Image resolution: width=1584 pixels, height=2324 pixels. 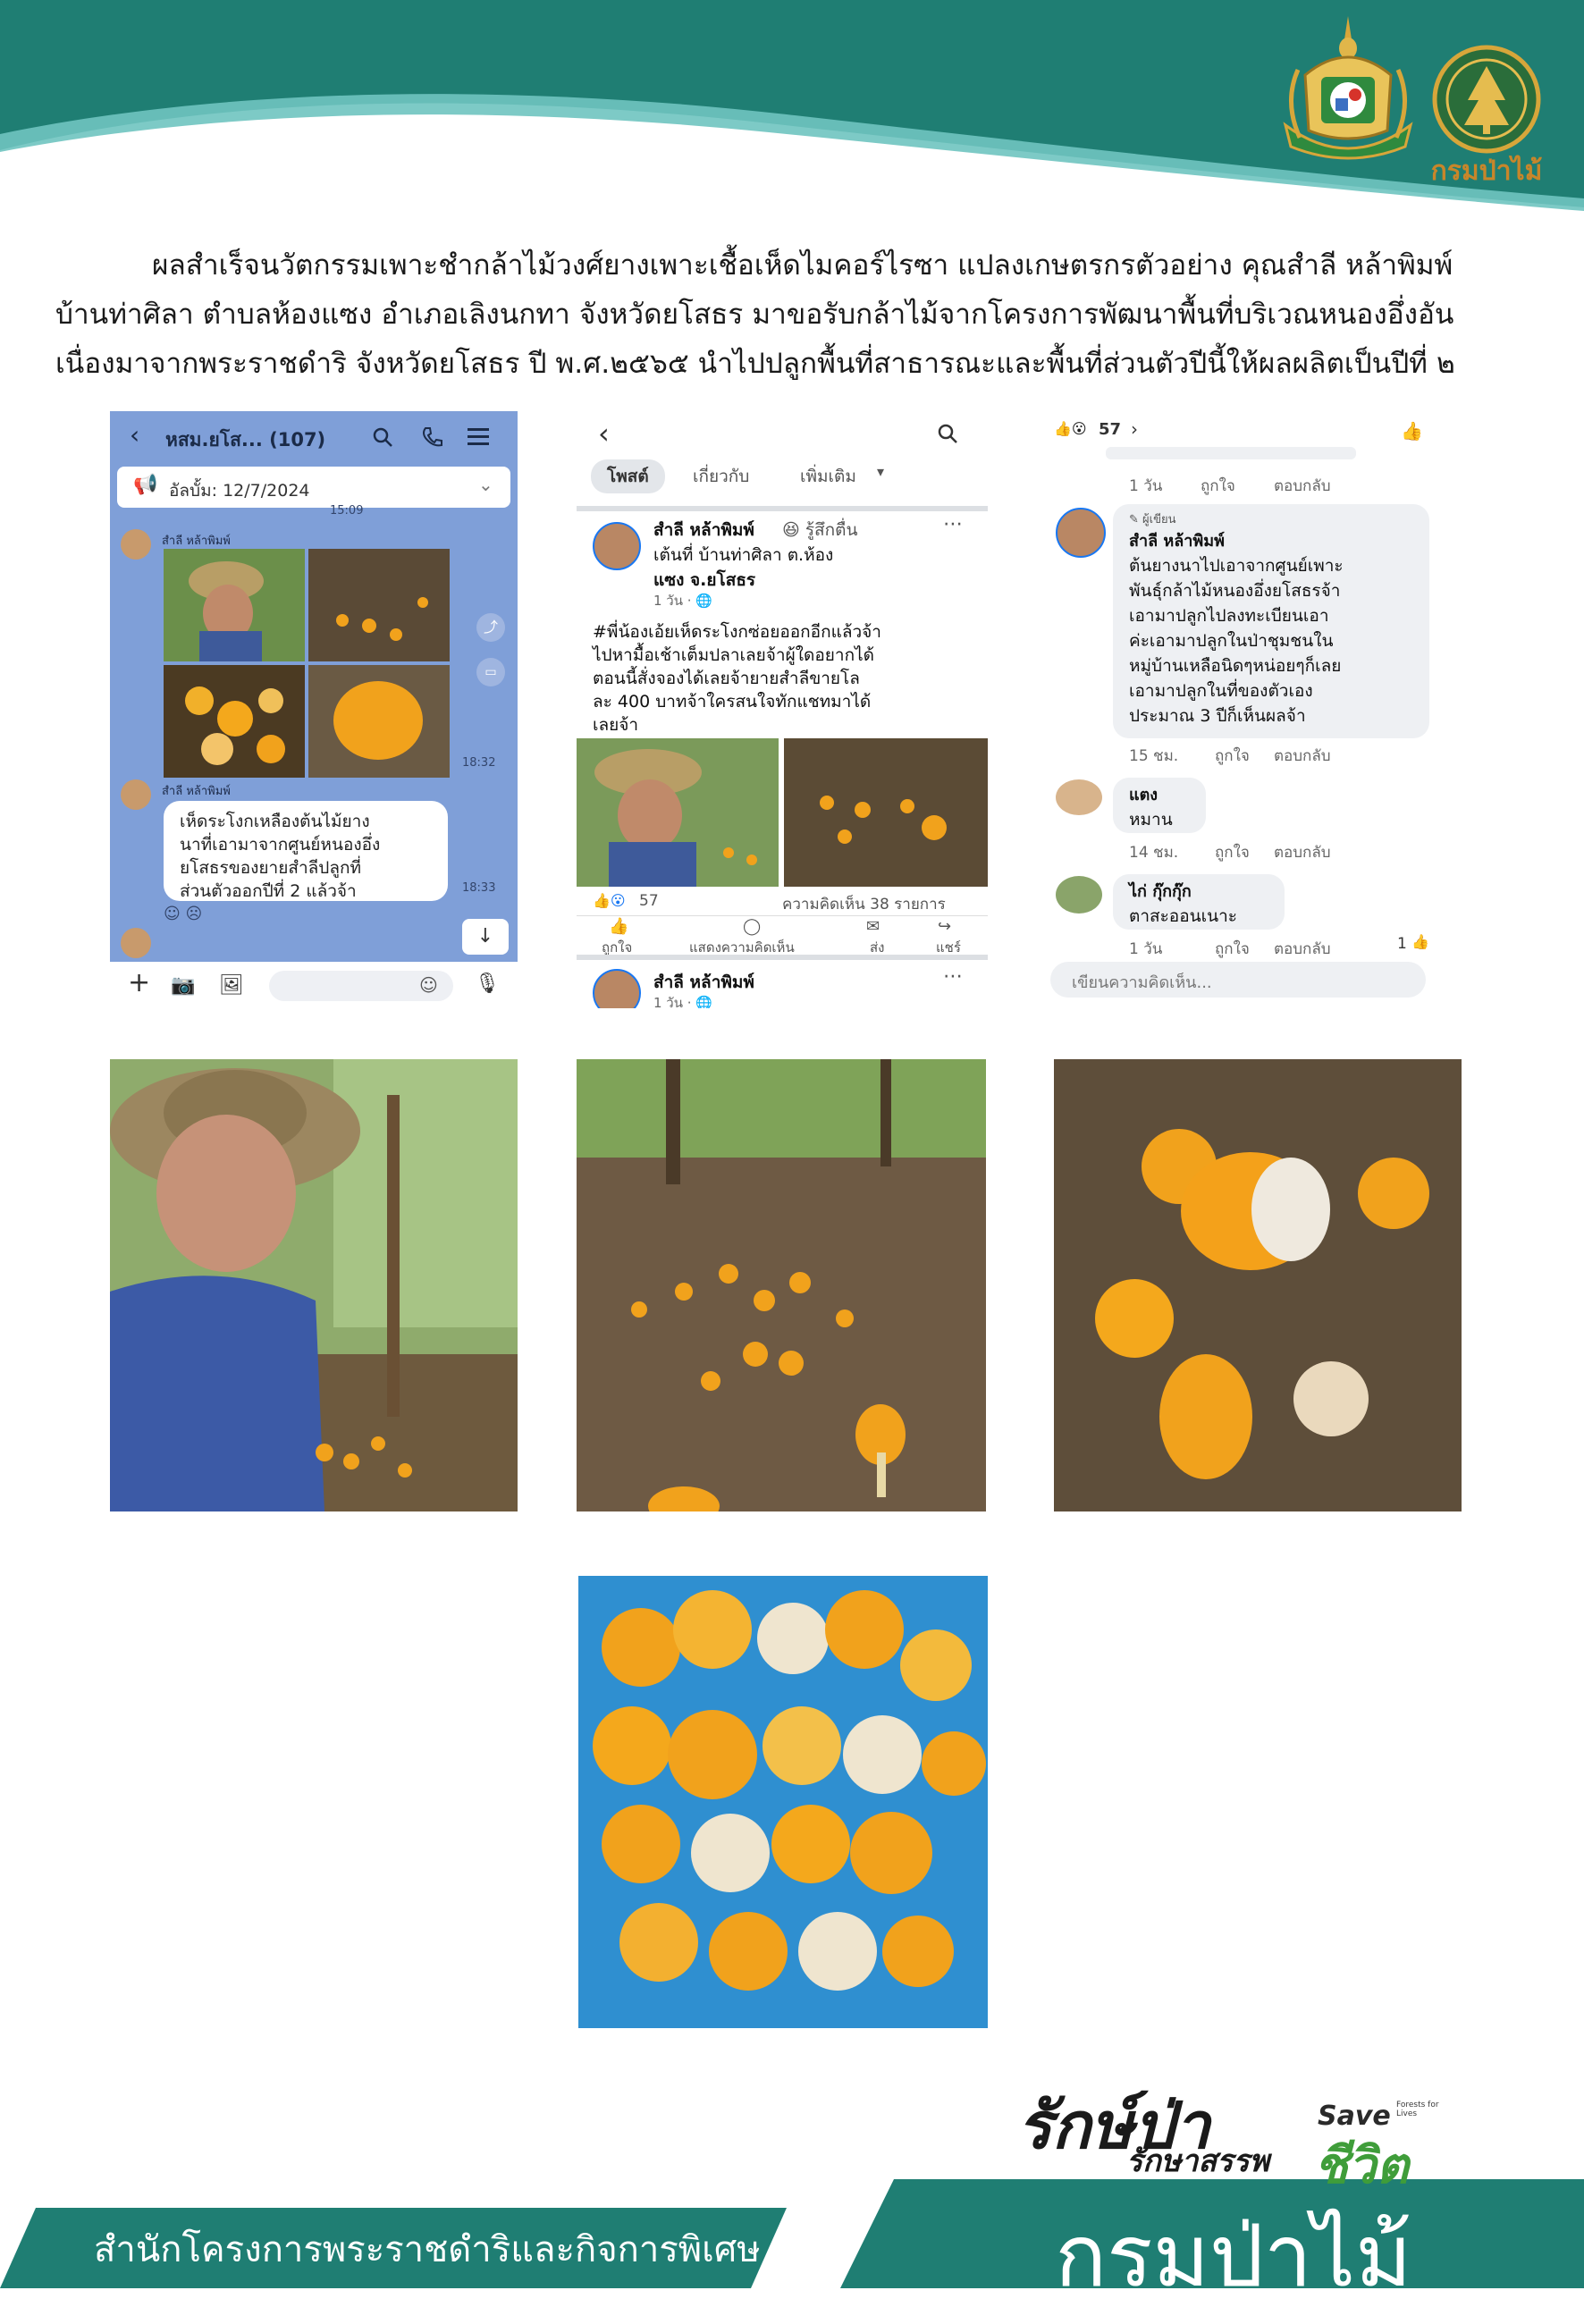 What do you see at coordinates (268, 891) in the screenshot?
I see `message-line: ส่วนตัวออกปีที่ 2 แล้วจ้า` at bounding box center [268, 891].